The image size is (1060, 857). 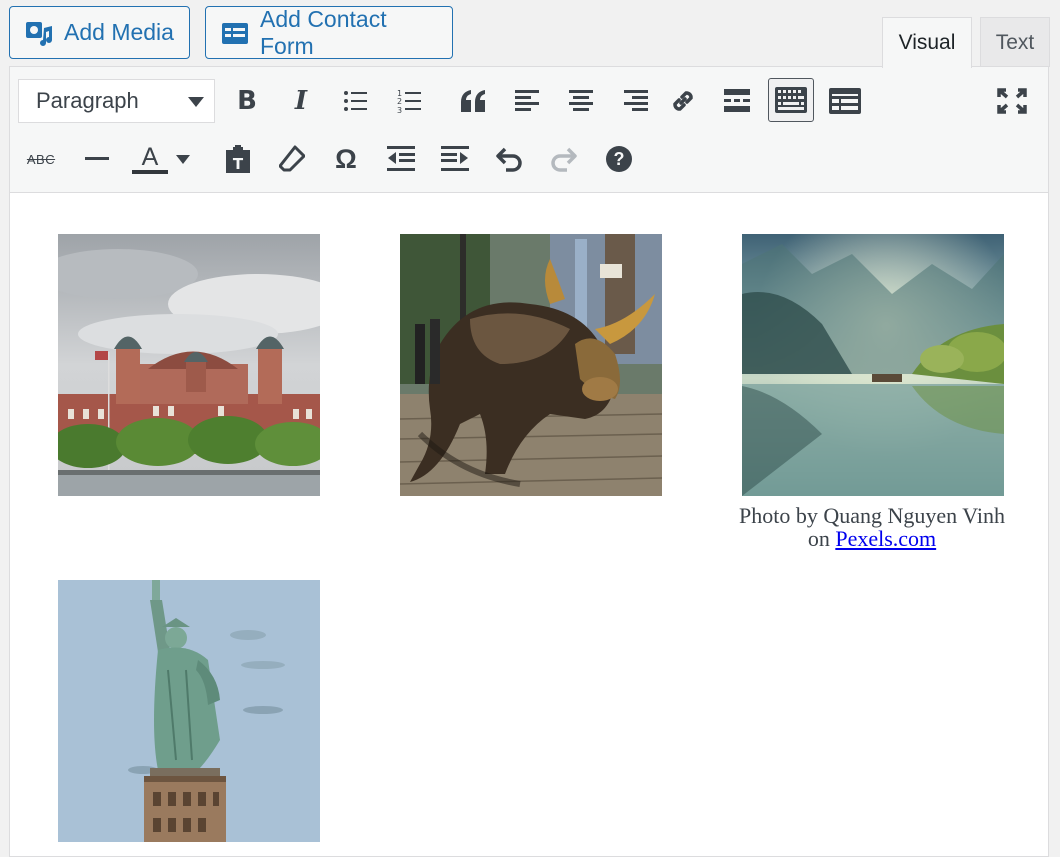 I want to click on clear-formatting-button, so click(x=292, y=159).